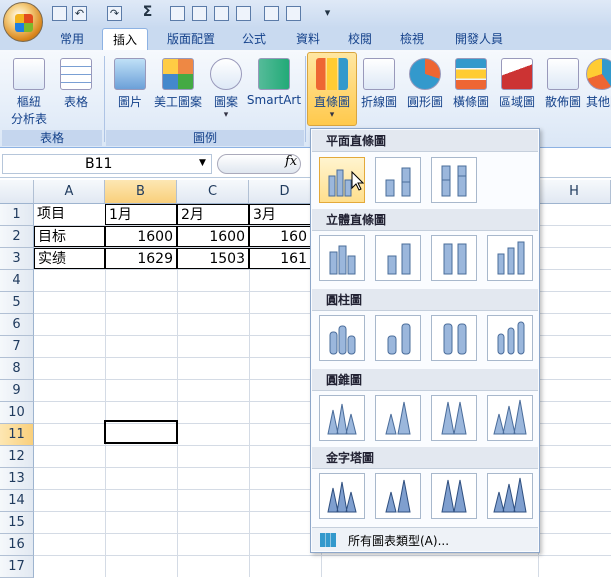  Describe the element at coordinates (225, 102) in the screenshot. I see `shapes-label: 圖案` at that location.